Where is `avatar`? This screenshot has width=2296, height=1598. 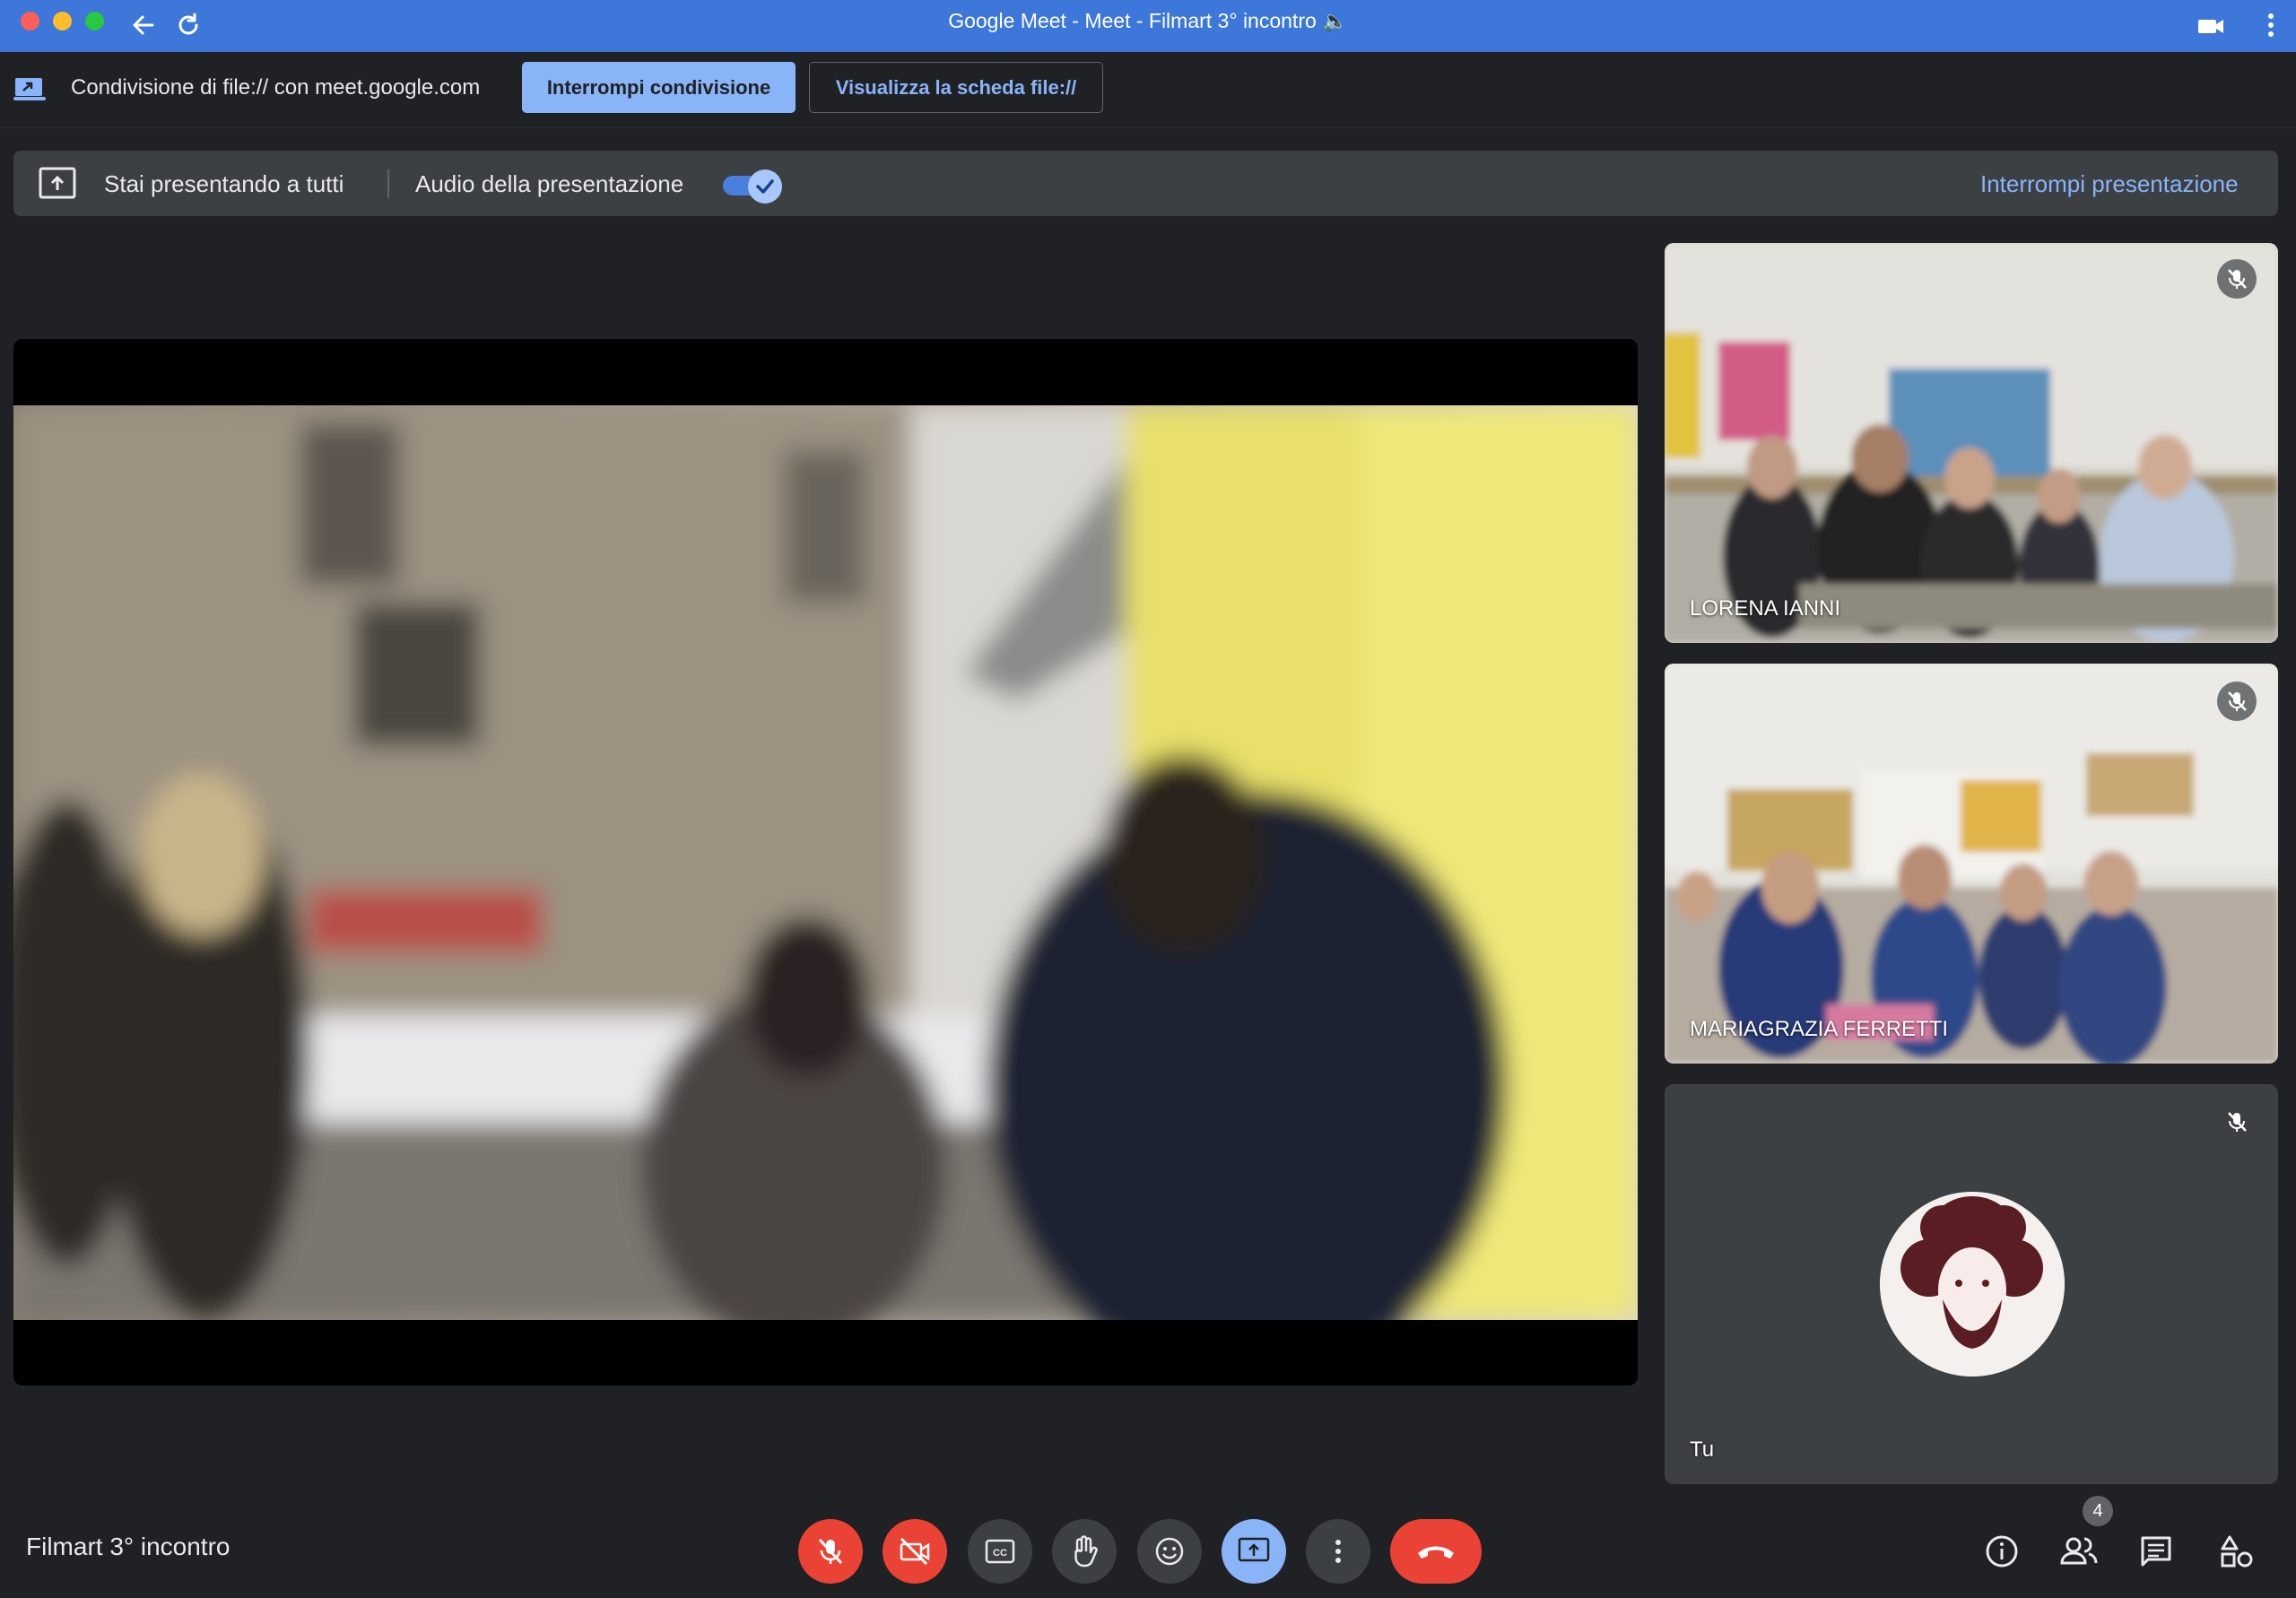
avatar is located at coordinates (1972, 1284).